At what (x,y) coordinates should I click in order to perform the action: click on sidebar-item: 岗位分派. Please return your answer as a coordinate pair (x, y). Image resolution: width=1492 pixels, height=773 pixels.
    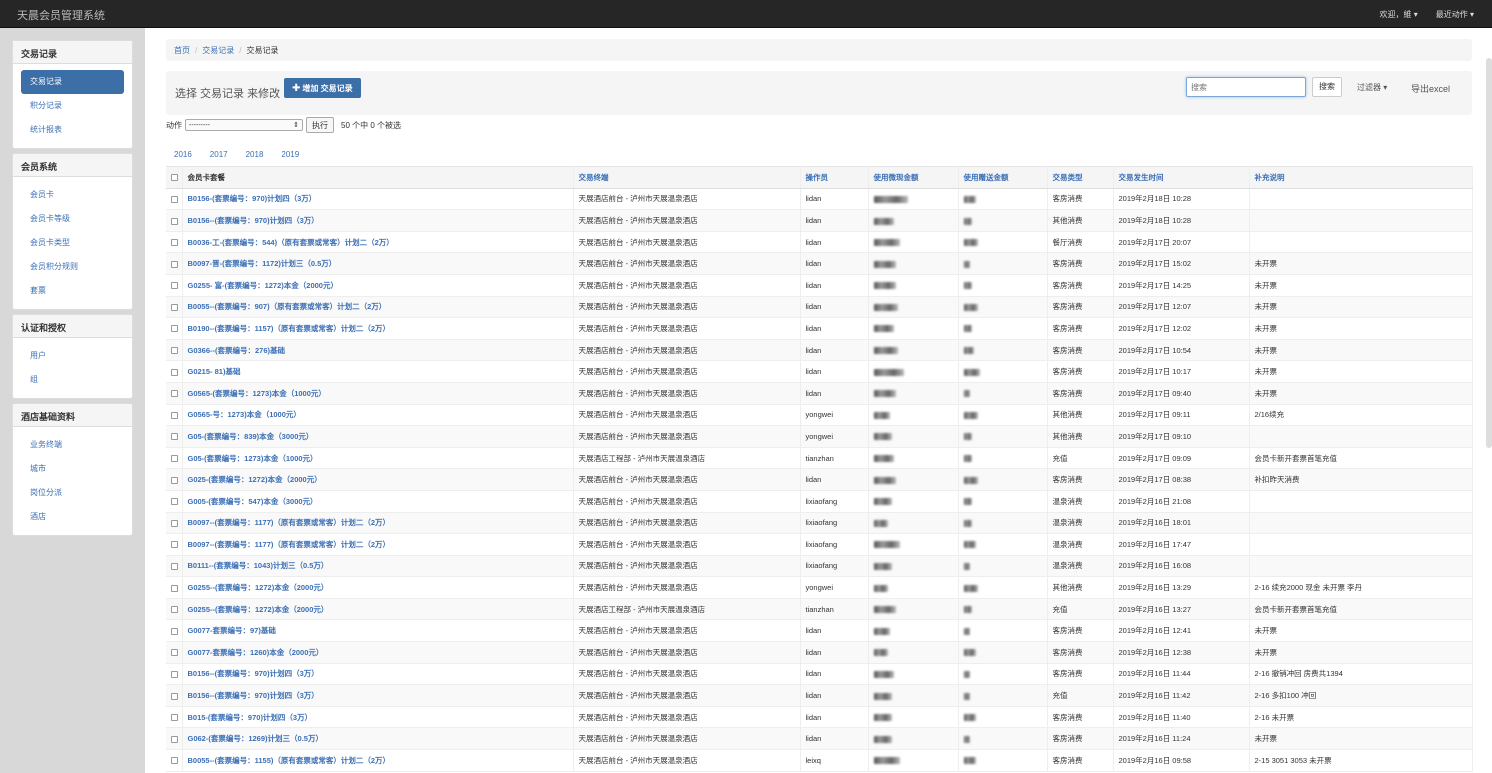
    Looking at the image, I should click on (72, 493).